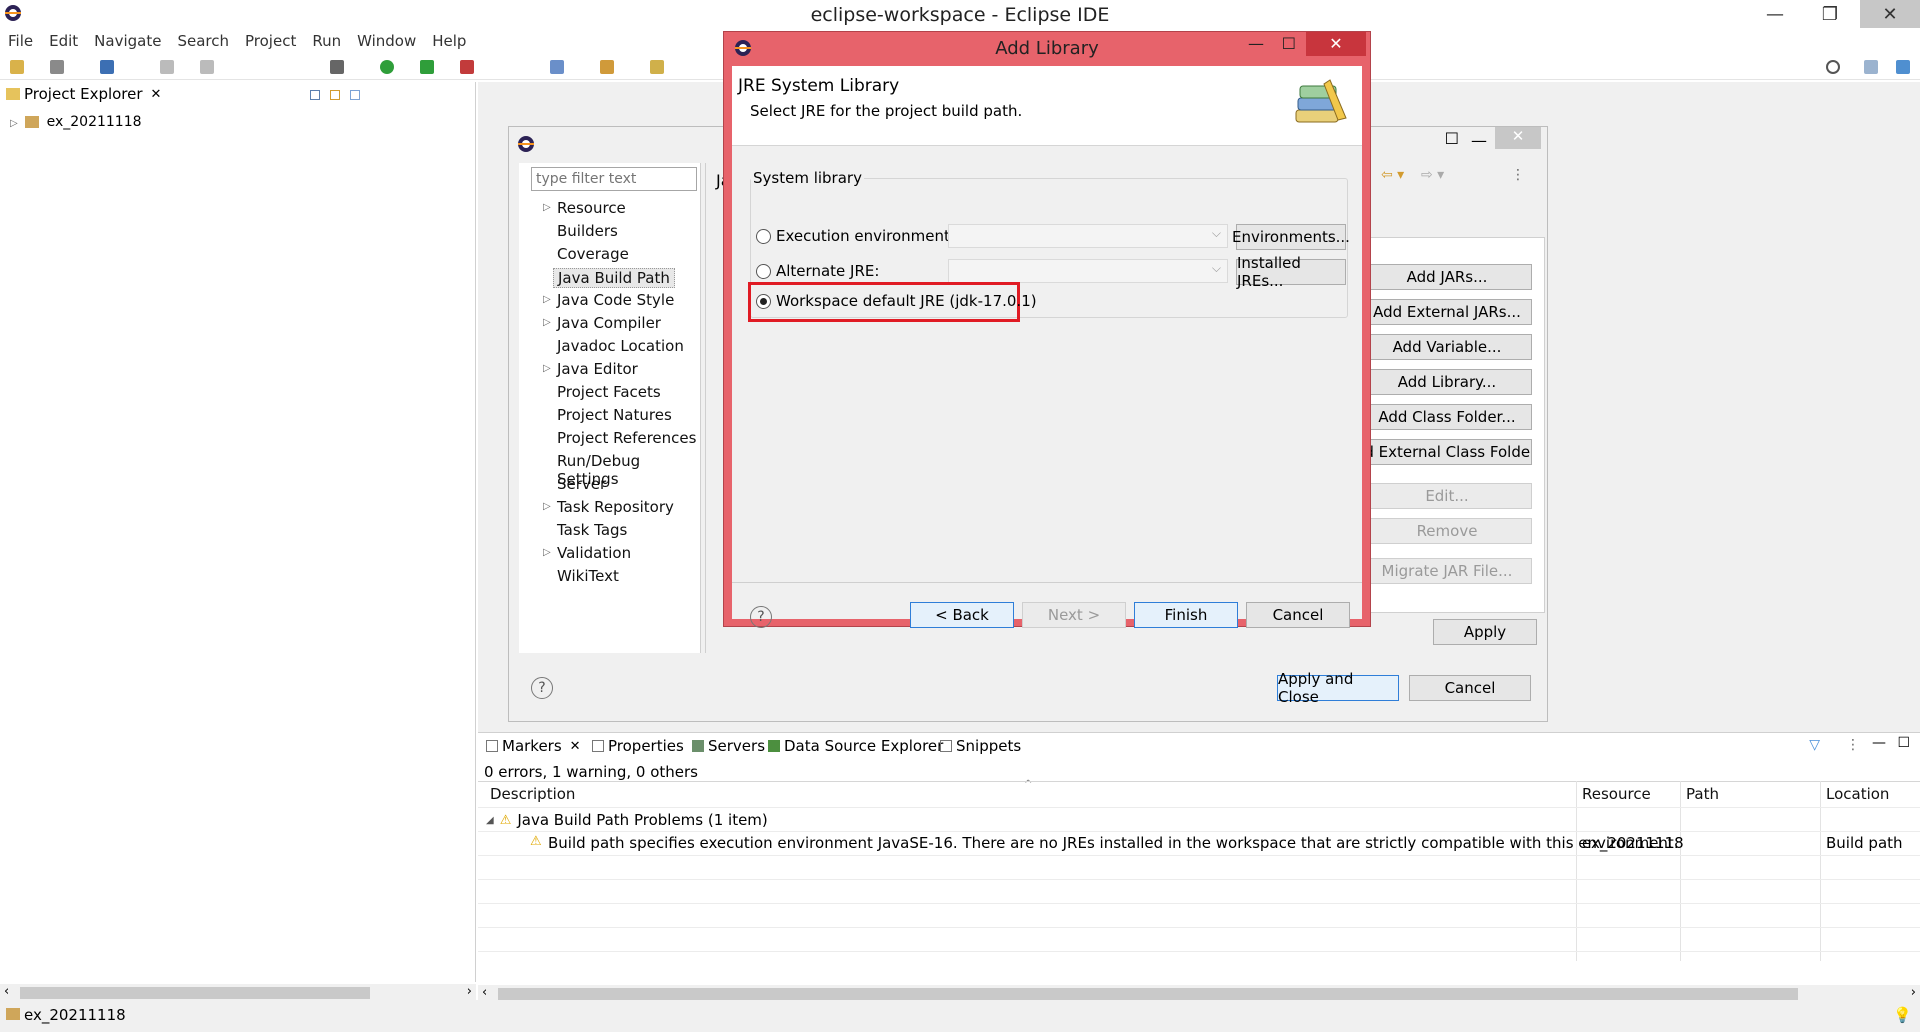 This screenshot has height=1032, width=1920. I want to click on menu-file: File, so click(20, 41).